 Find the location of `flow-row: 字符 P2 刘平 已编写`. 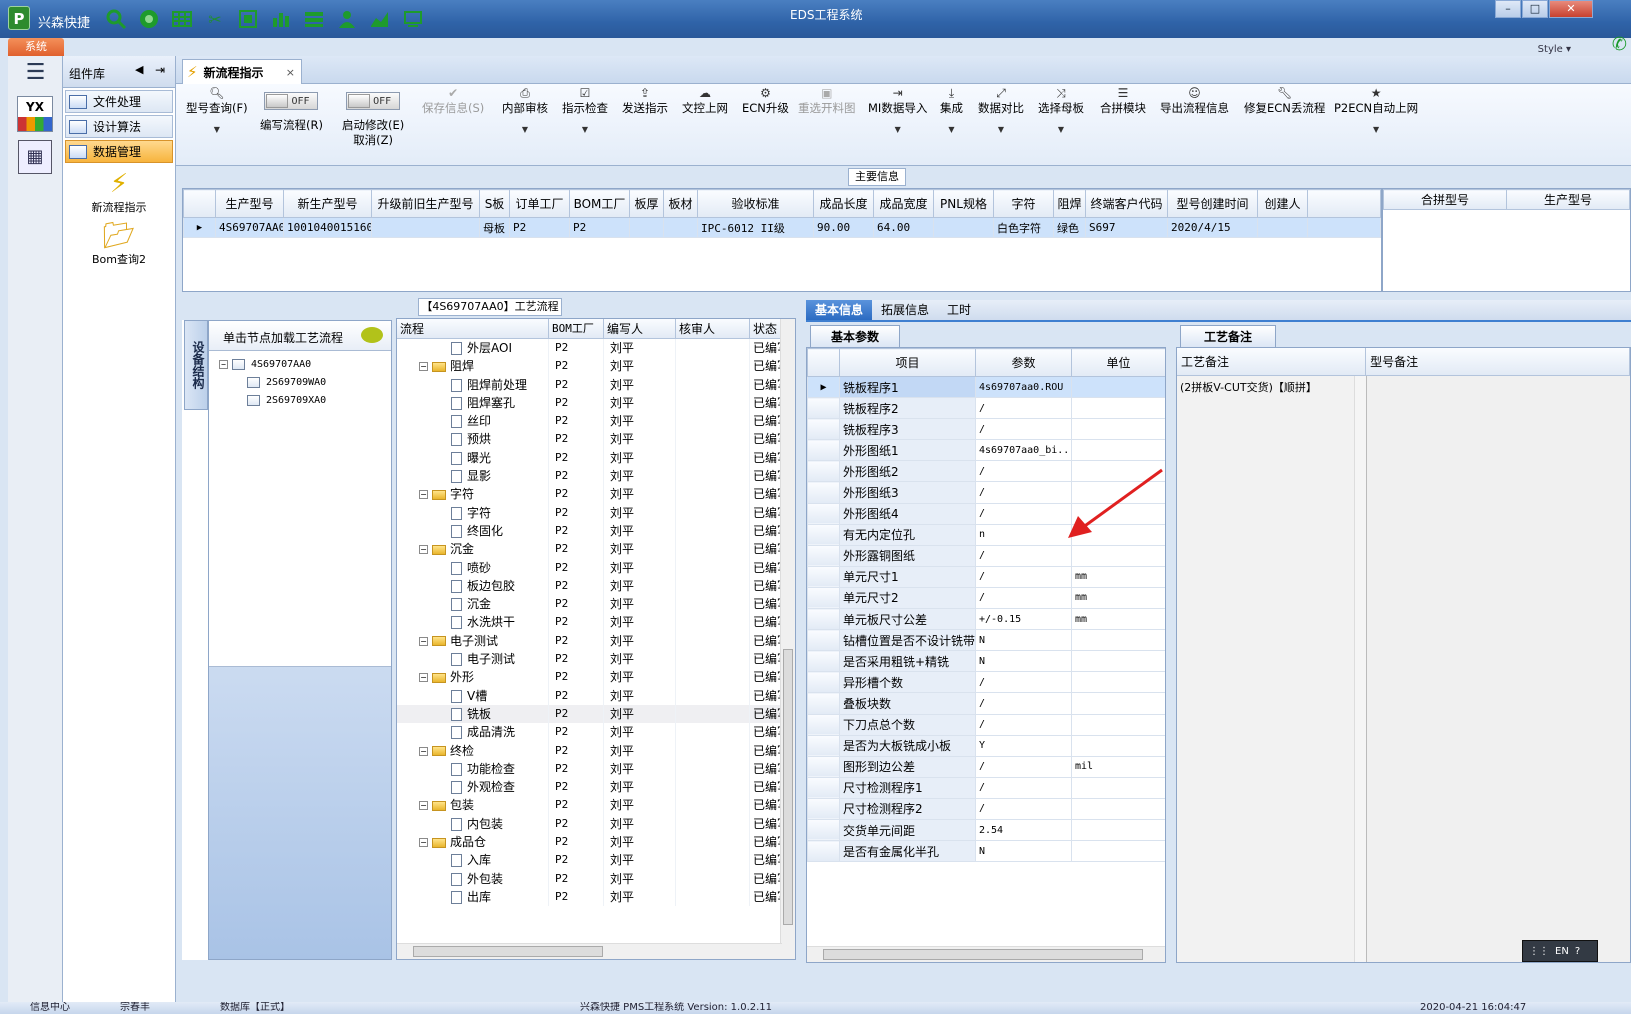

flow-row: 字符 P2 刘平 已编写 is located at coordinates (596, 512).